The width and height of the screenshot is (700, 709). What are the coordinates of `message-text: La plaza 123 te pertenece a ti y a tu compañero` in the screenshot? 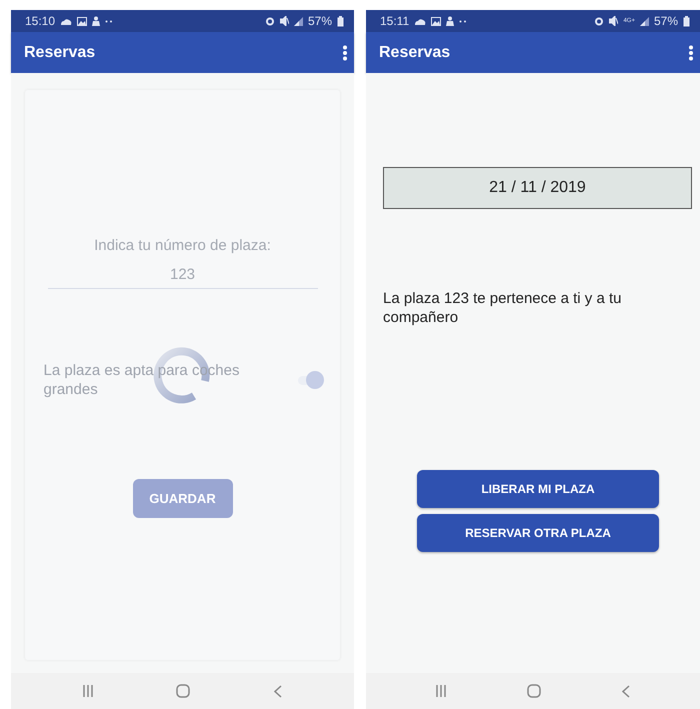 It's located at (502, 308).